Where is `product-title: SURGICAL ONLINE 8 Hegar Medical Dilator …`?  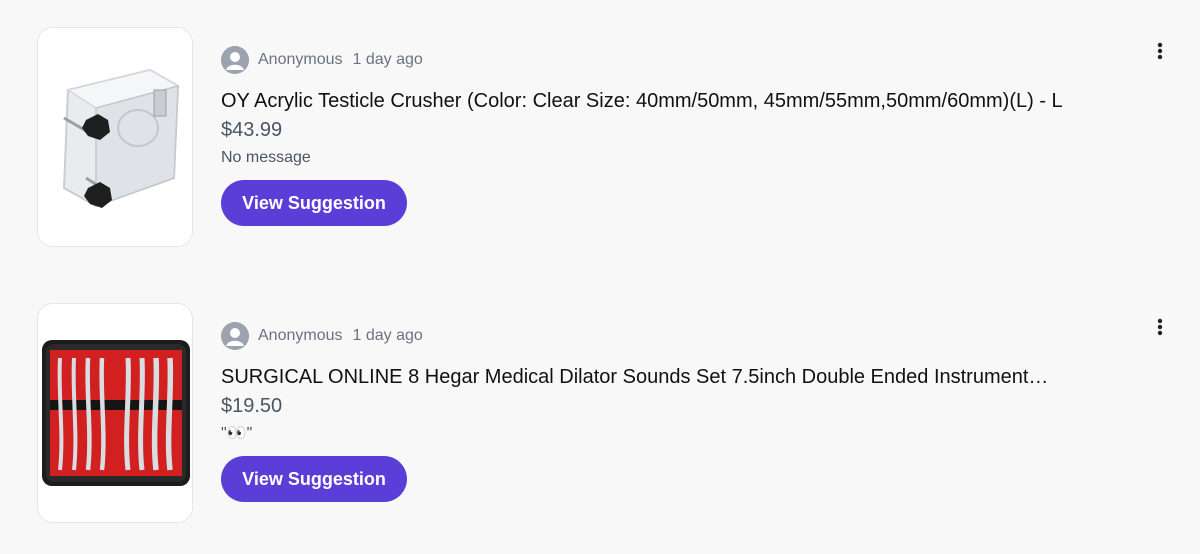
product-title: SURGICAL ONLINE 8 Hegar Medical Dilator … is located at coordinates (701, 377).